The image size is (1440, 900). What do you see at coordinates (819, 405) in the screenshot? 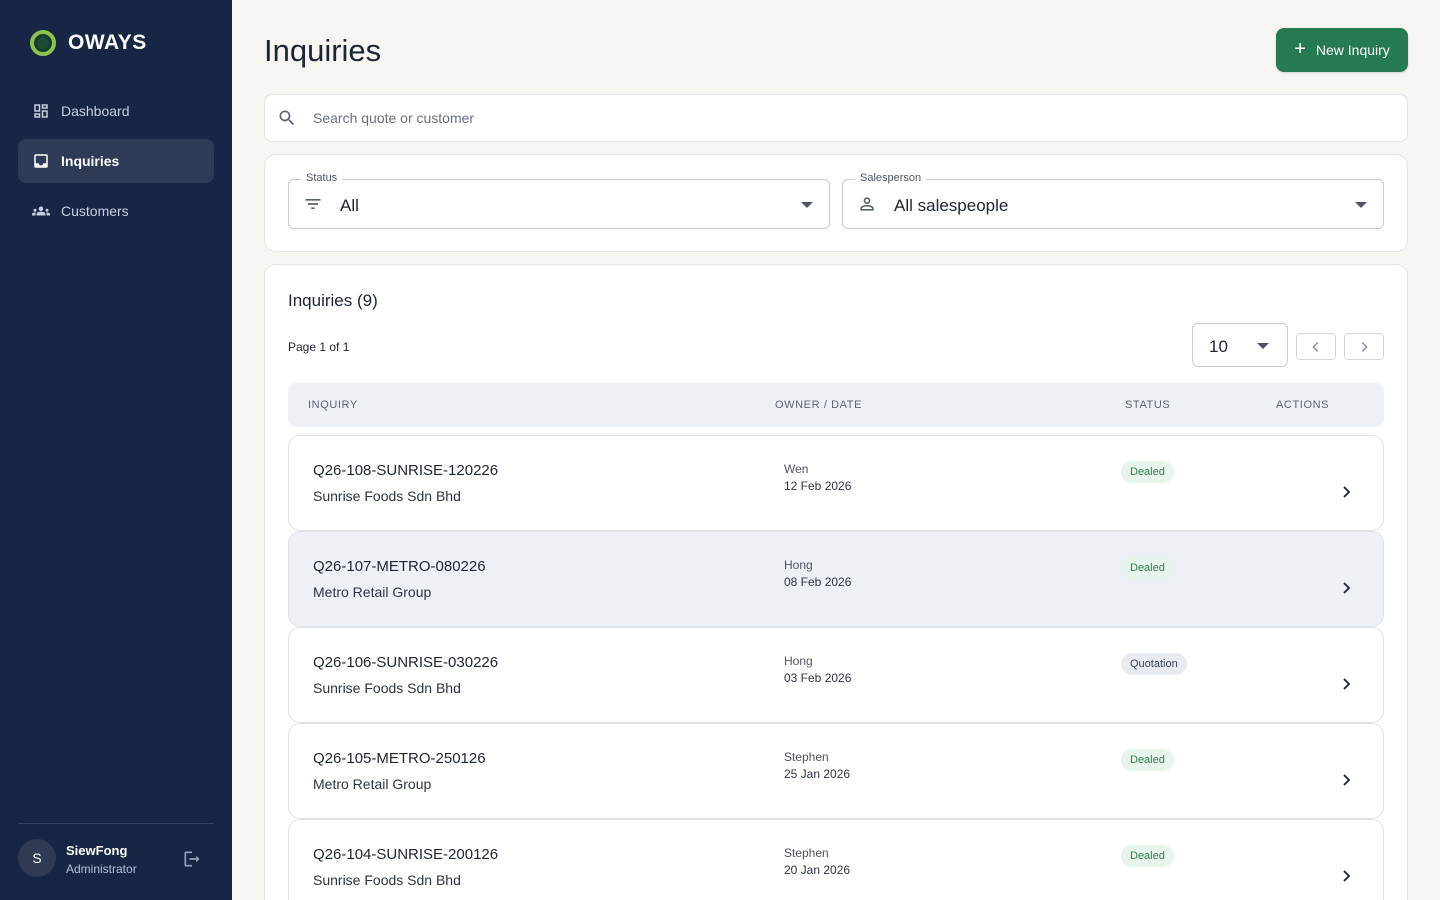
I see `column-header-owner-date: OWNER / DATE` at bounding box center [819, 405].